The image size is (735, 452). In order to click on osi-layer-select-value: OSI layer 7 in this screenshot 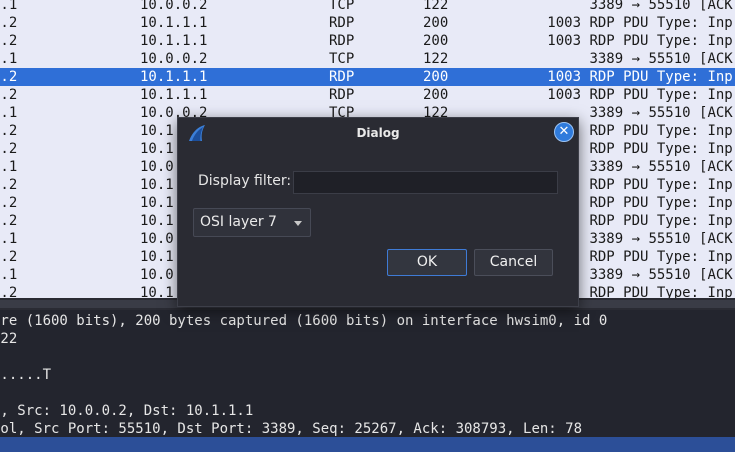, I will do `click(238, 222)`.